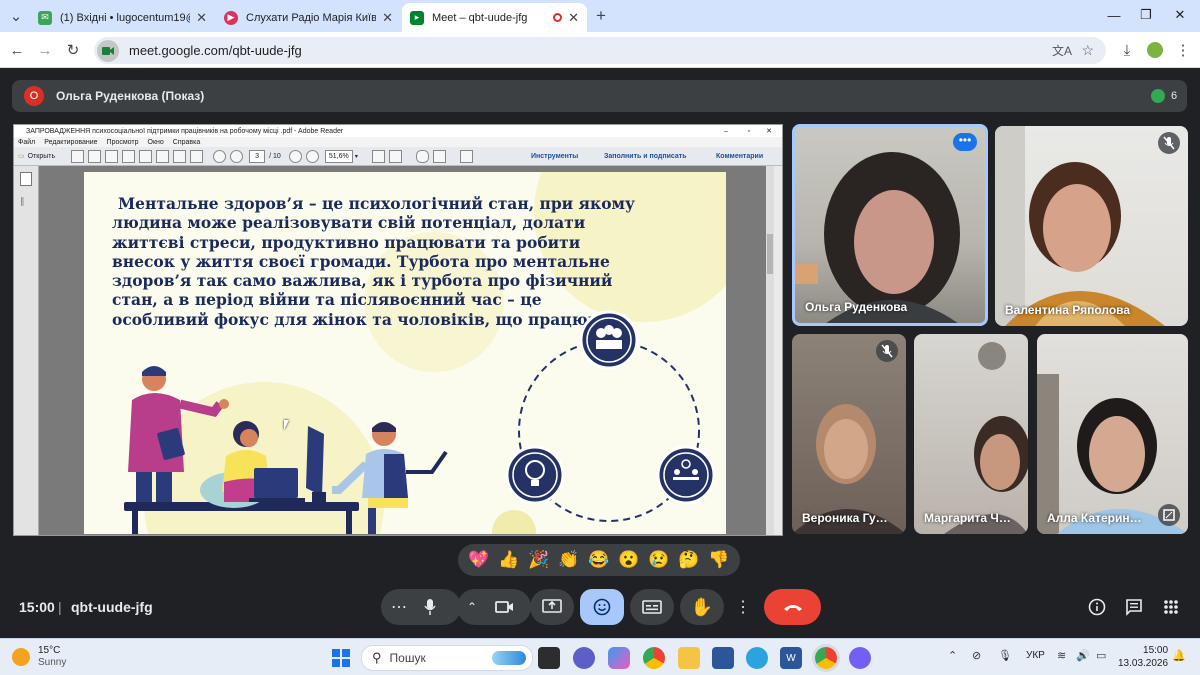  Describe the element at coordinates (723, 658) in the screenshot. I see `image-app-icon` at that location.